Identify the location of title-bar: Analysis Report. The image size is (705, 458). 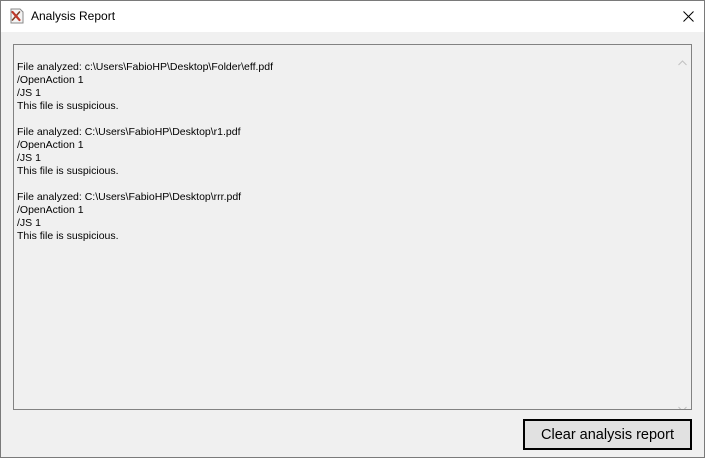
(352, 16).